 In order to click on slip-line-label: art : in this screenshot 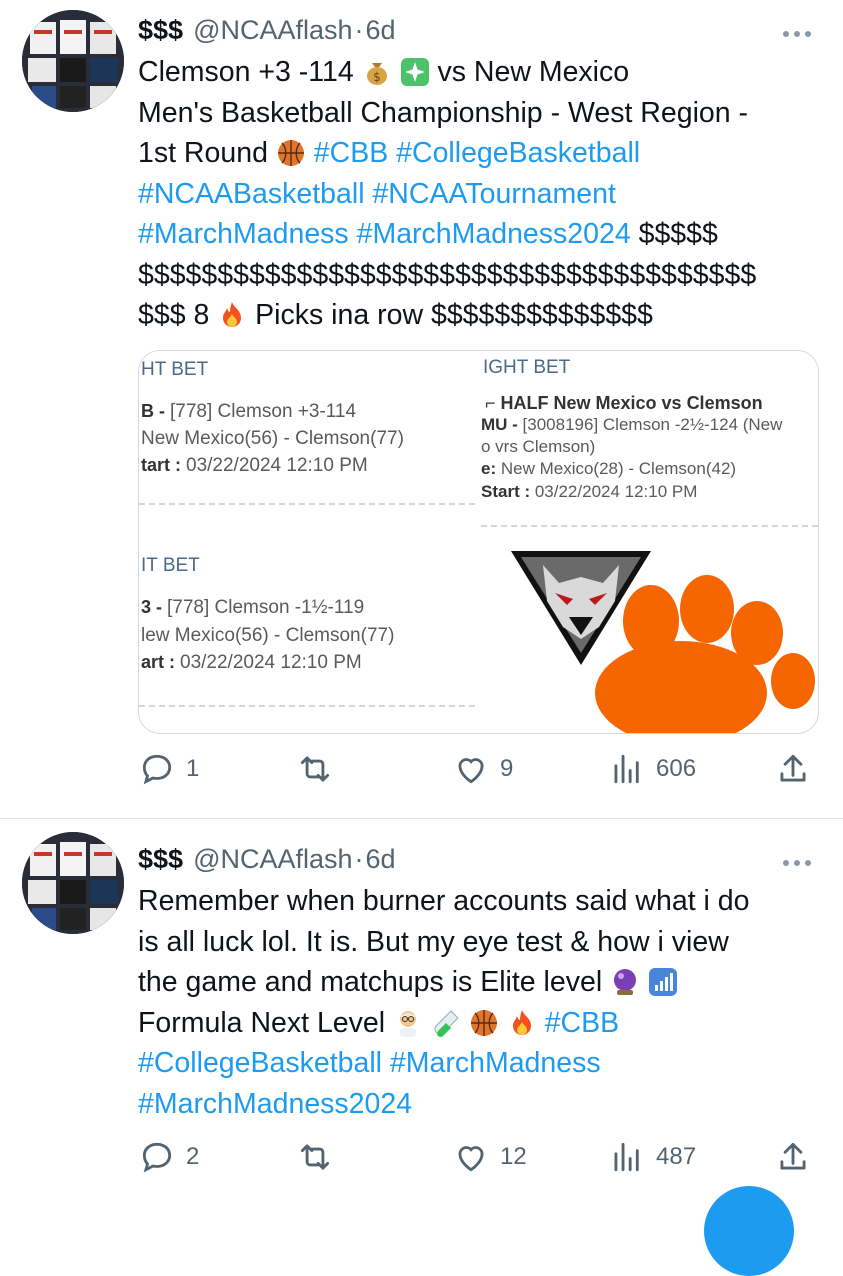, I will do `click(161, 662)`.